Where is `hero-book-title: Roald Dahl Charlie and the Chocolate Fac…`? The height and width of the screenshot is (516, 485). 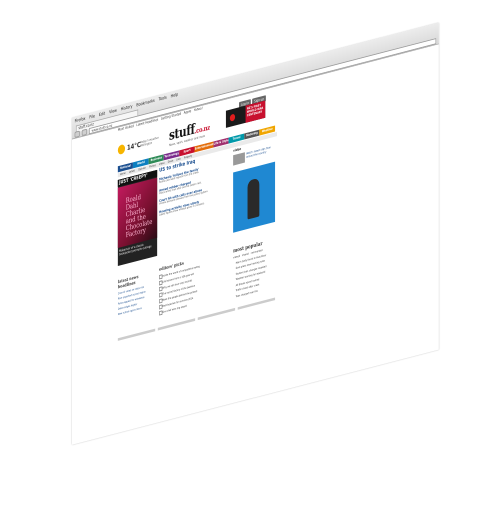 hero-book-title: Roald Dahl Charlie and the Chocolate Fac… is located at coordinates (139, 216).